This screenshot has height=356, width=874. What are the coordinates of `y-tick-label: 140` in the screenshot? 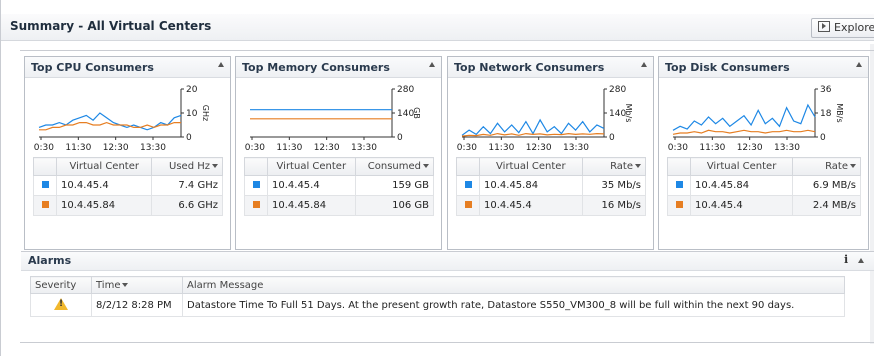 It's located at (617, 114).